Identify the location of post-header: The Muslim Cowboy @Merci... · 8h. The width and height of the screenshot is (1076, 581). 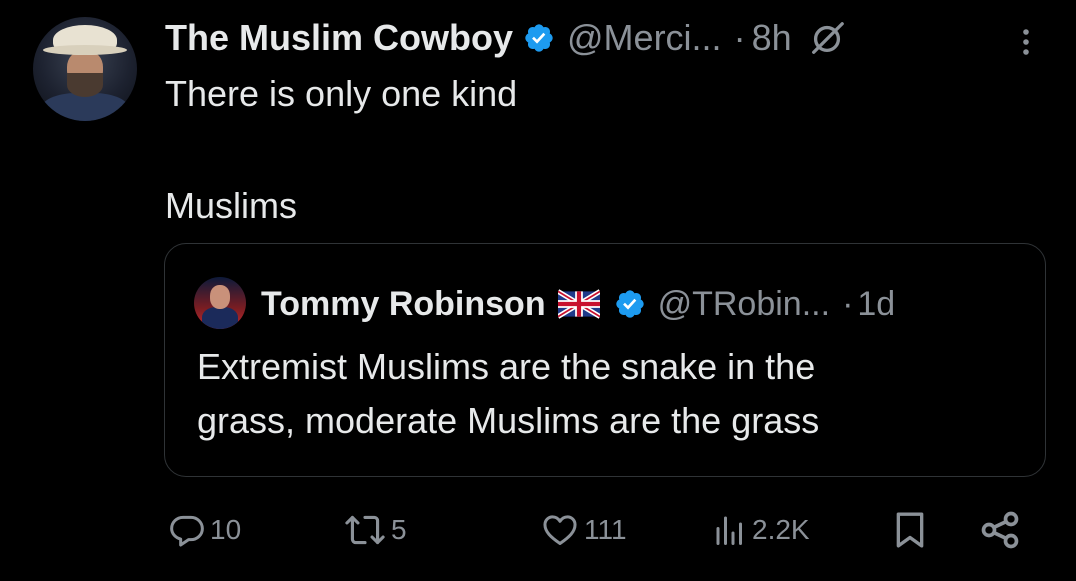
(505, 38).